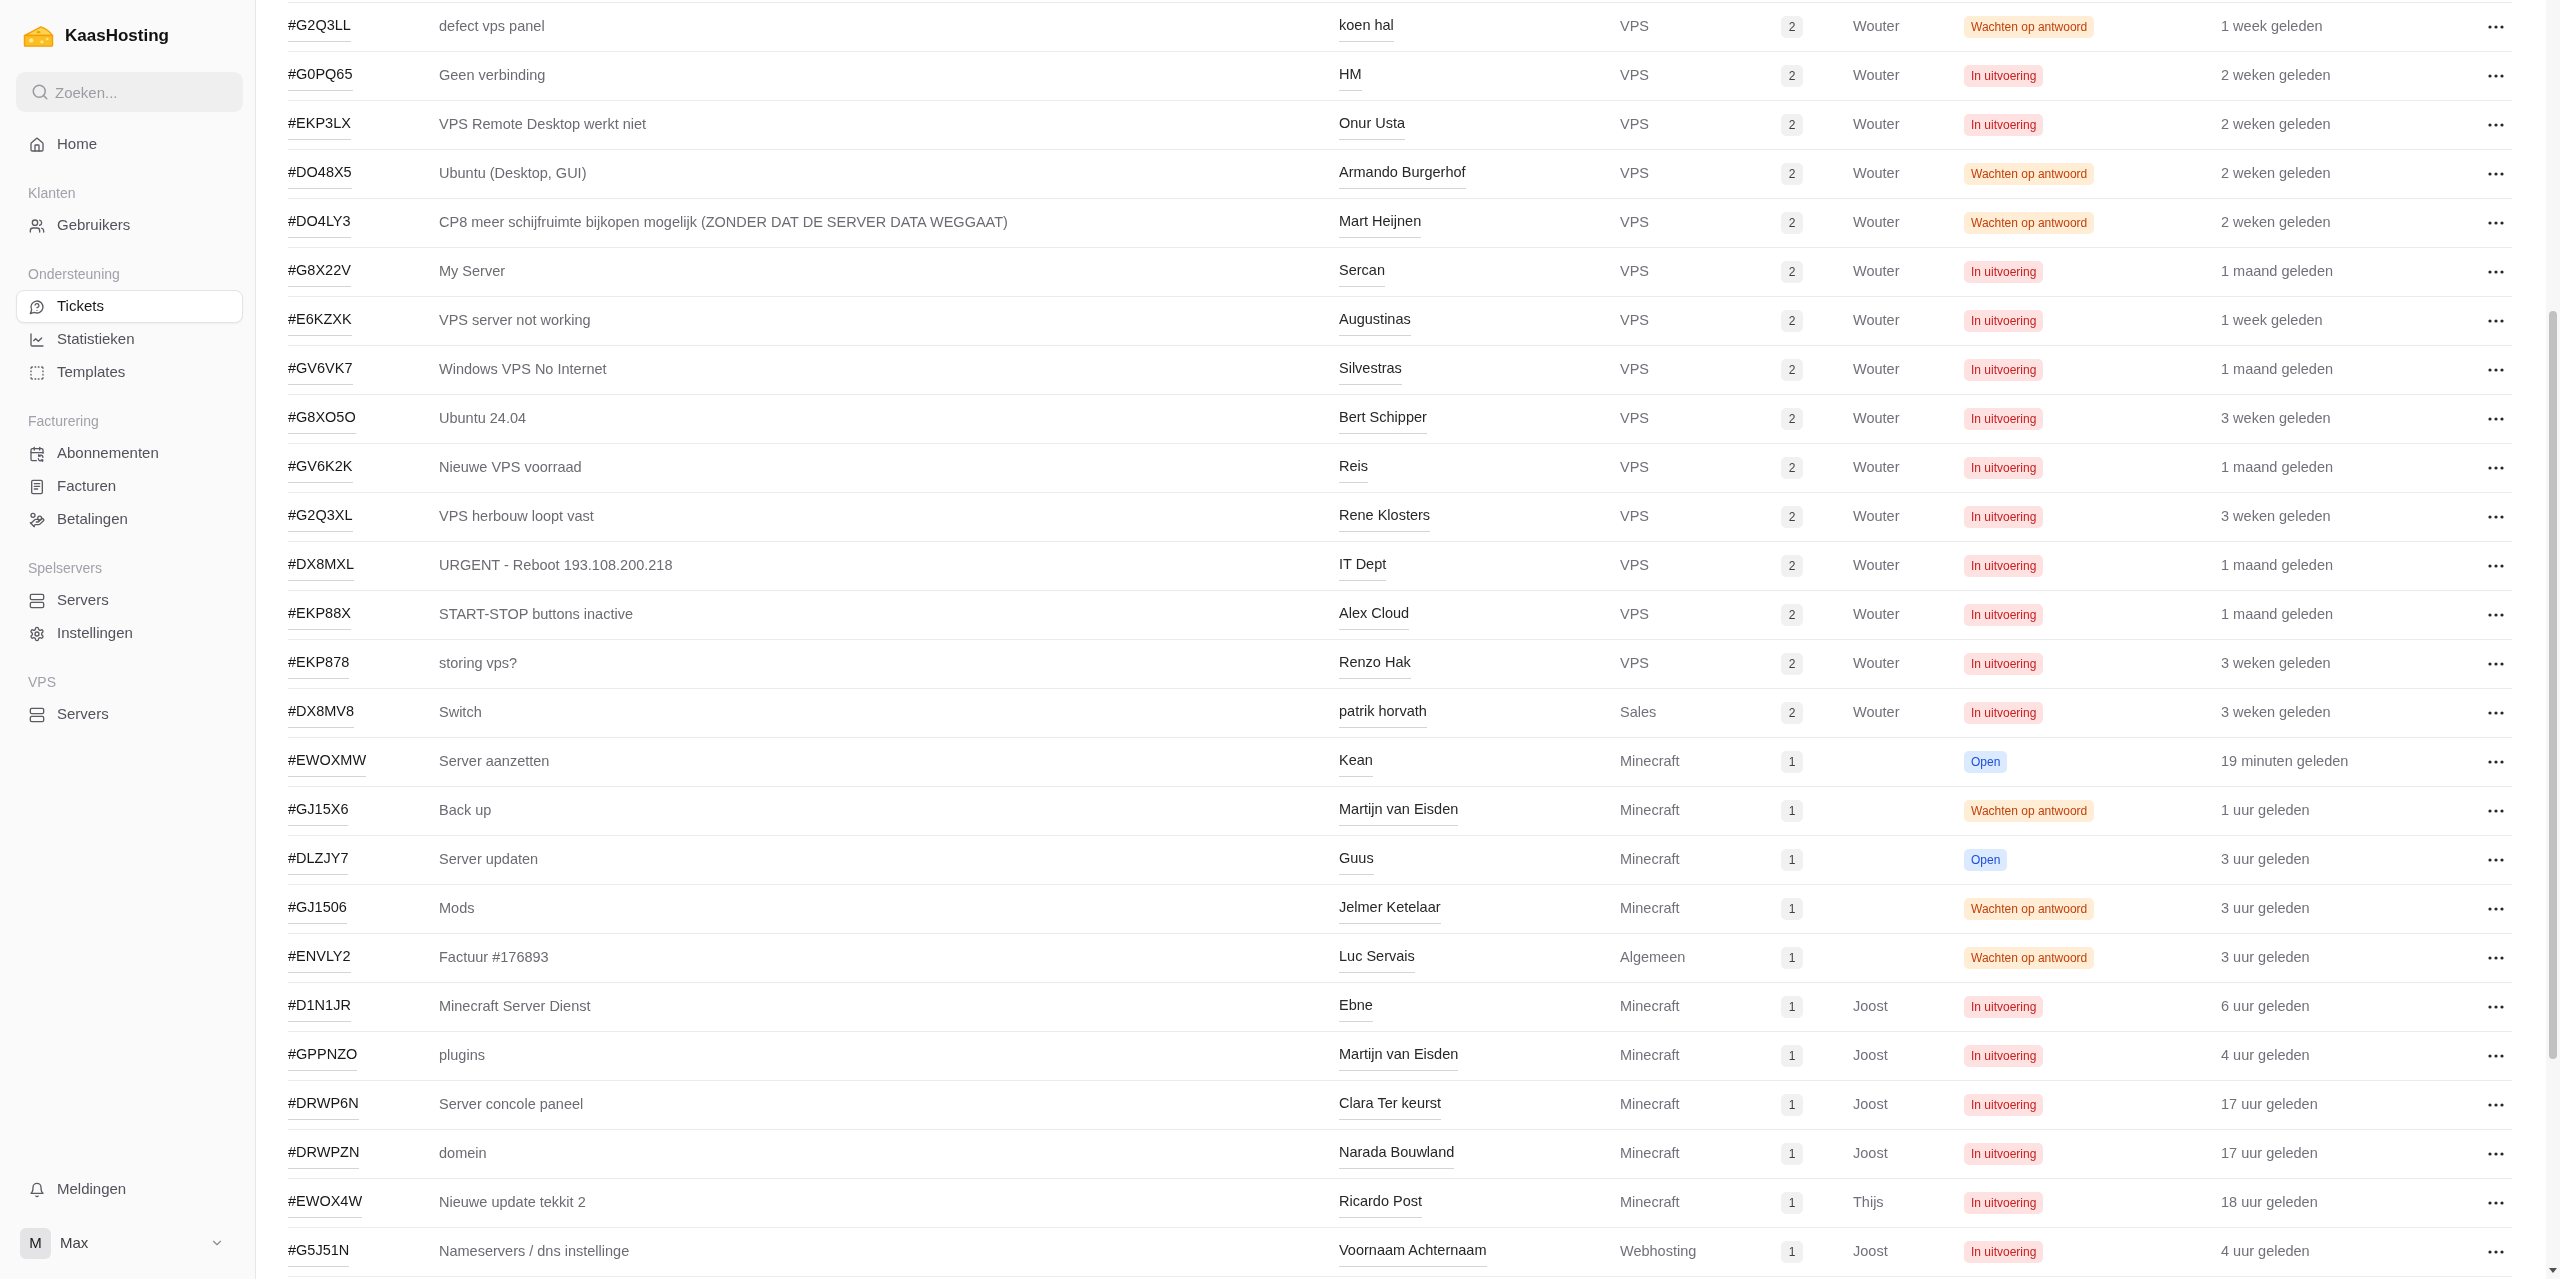 This screenshot has width=2560, height=1279. What do you see at coordinates (1397, 1154) in the screenshot?
I see `name-link: Narada Bouwland` at bounding box center [1397, 1154].